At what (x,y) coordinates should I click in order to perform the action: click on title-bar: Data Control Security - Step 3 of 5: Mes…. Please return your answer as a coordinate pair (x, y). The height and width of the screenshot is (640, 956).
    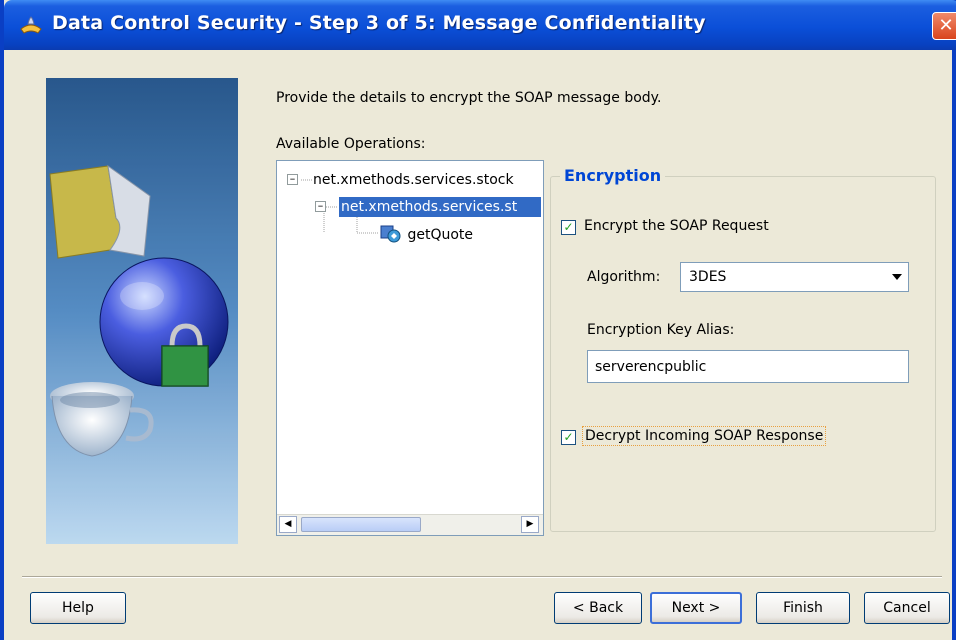
    Looking at the image, I should click on (480, 25).